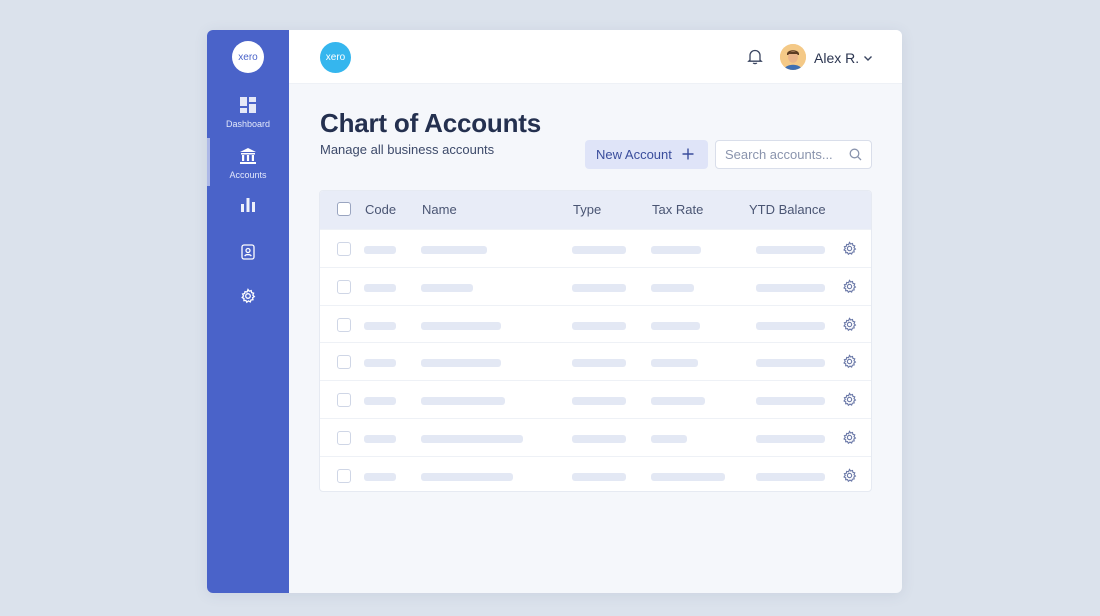 Image resolution: width=1100 pixels, height=616 pixels. What do you see at coordinates (634, 154) in the screenshot?
I see `new-account-label: New Account` at bounding box center [634, 154].